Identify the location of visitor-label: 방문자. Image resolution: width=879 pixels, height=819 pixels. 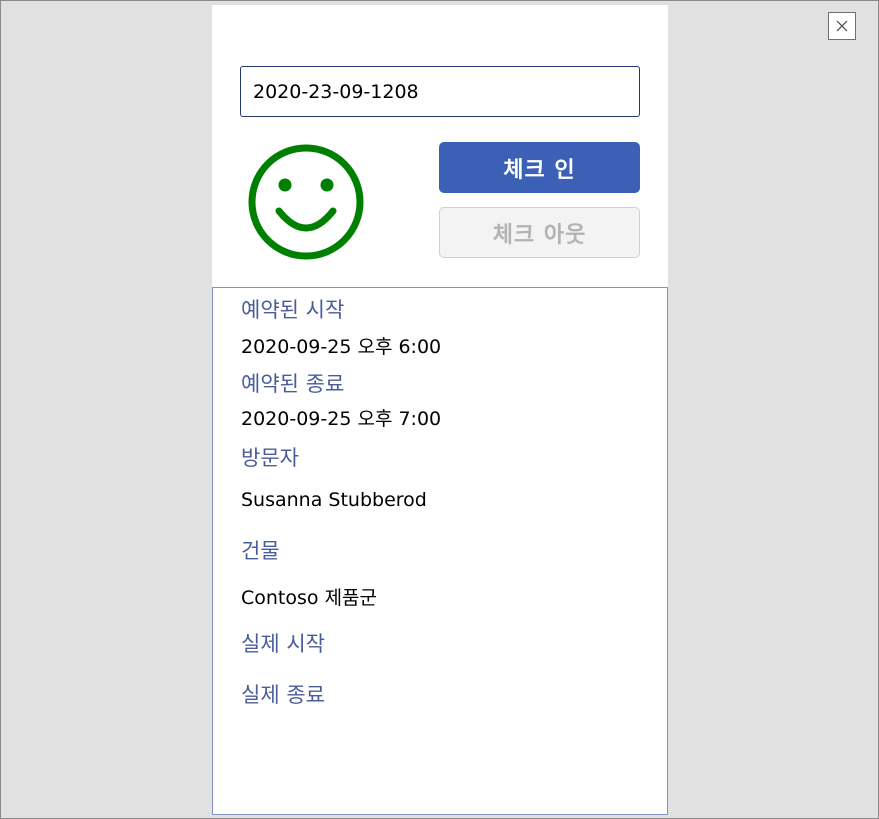
(270, 458).